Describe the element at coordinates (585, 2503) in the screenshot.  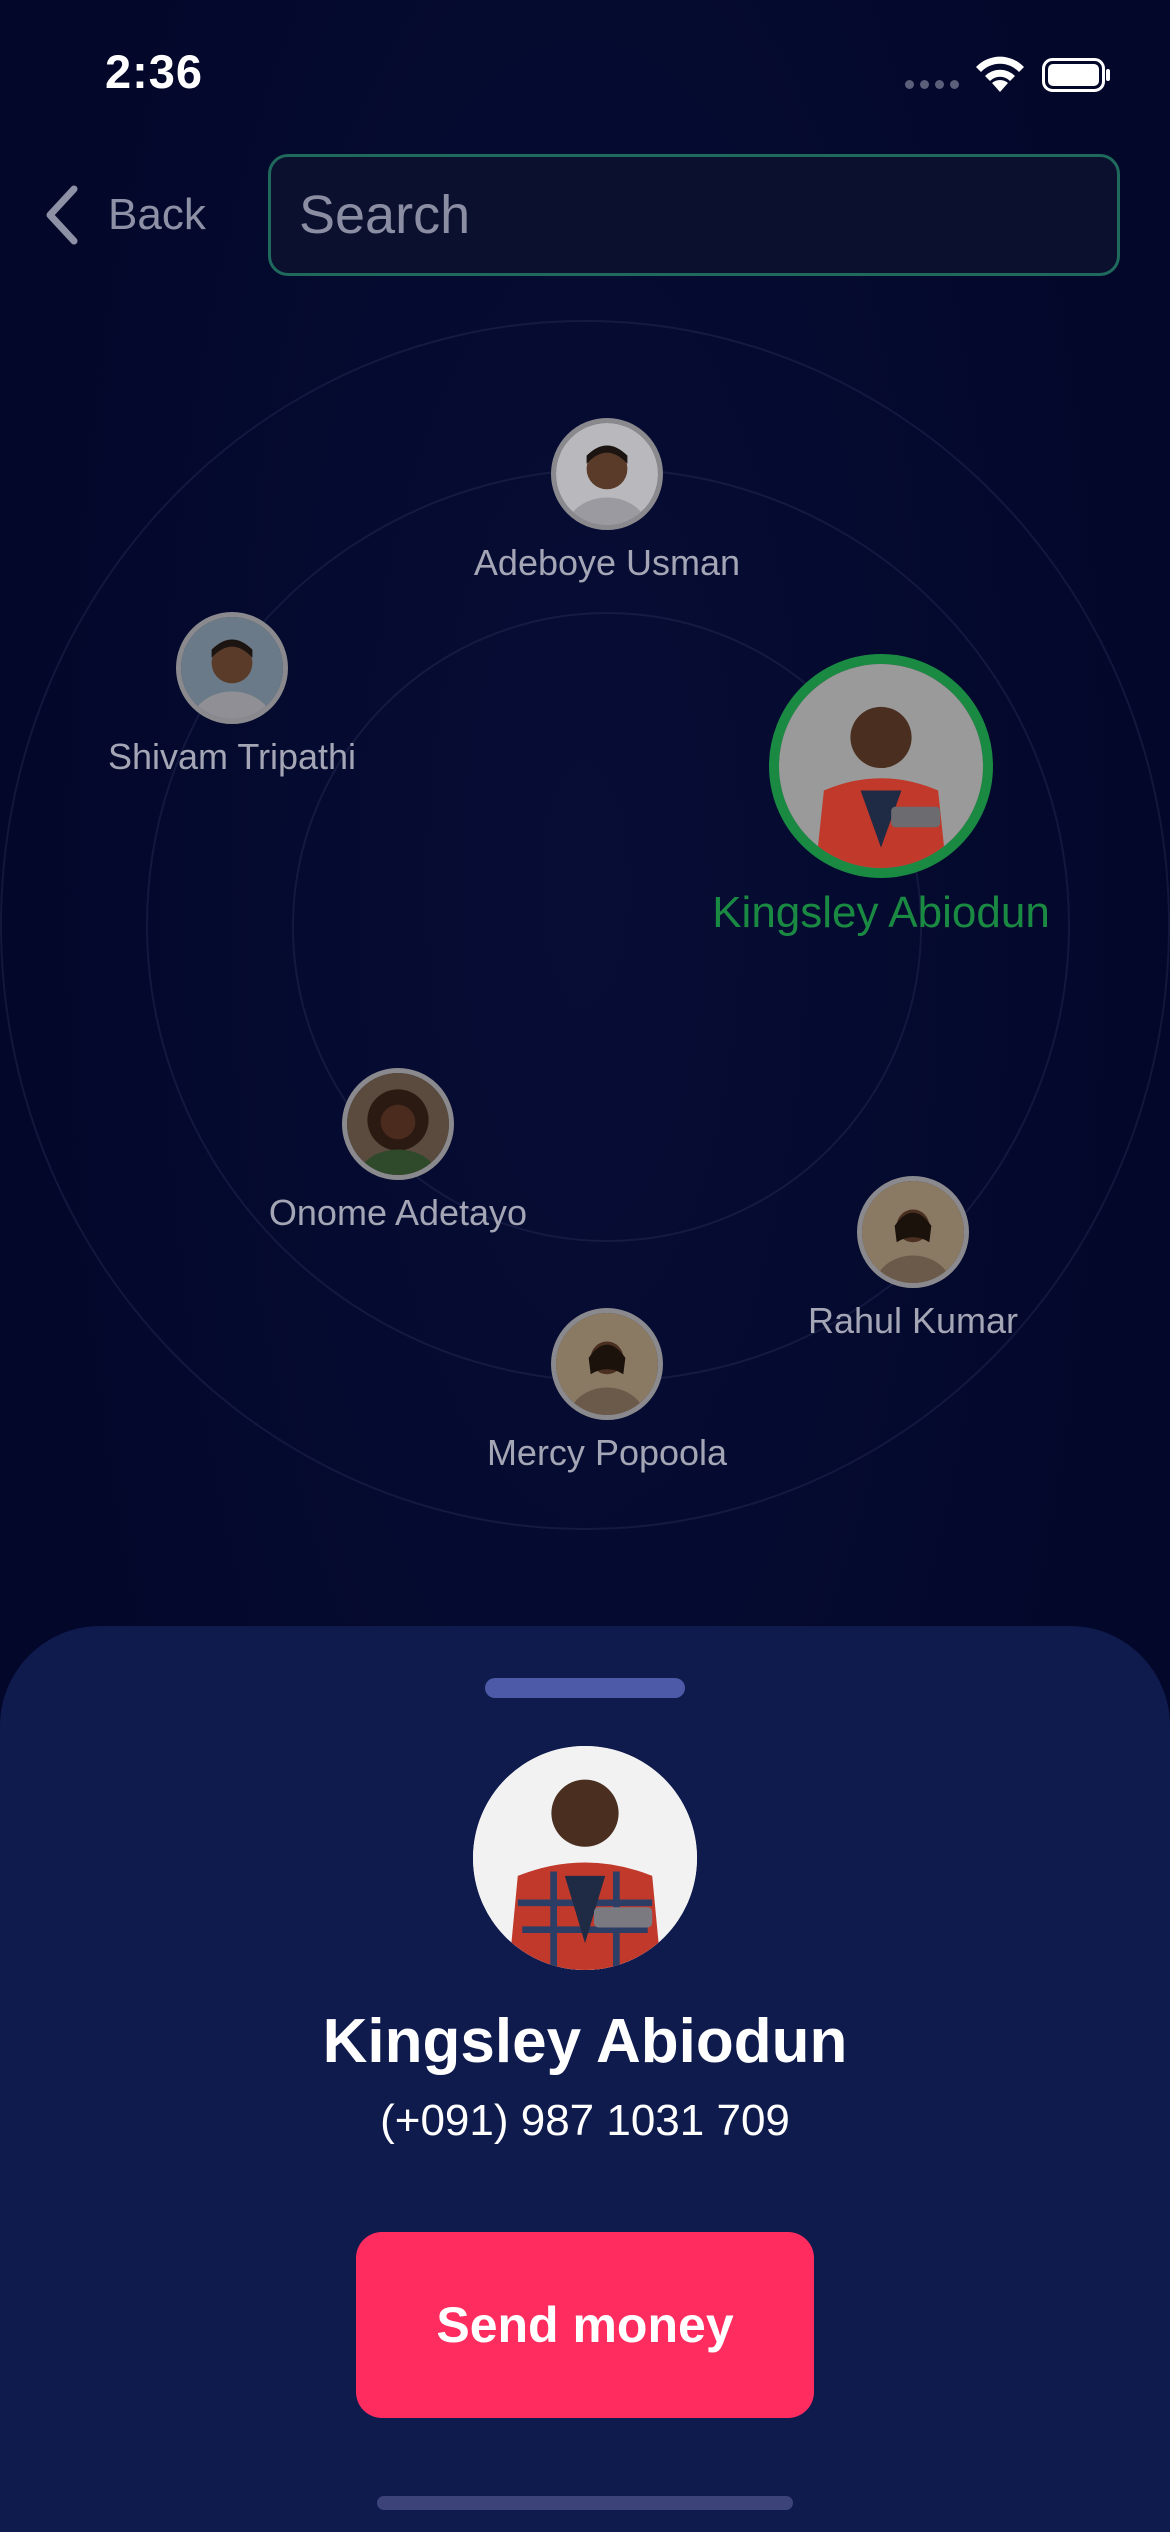
I see `home-indicator` at that location.